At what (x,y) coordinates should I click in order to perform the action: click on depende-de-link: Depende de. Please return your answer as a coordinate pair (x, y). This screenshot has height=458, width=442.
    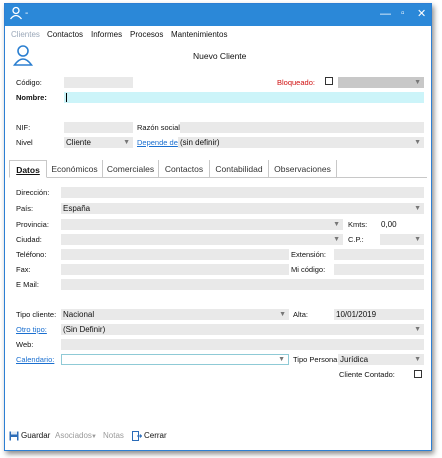
    Looking at the image, I should click on (157, 143).